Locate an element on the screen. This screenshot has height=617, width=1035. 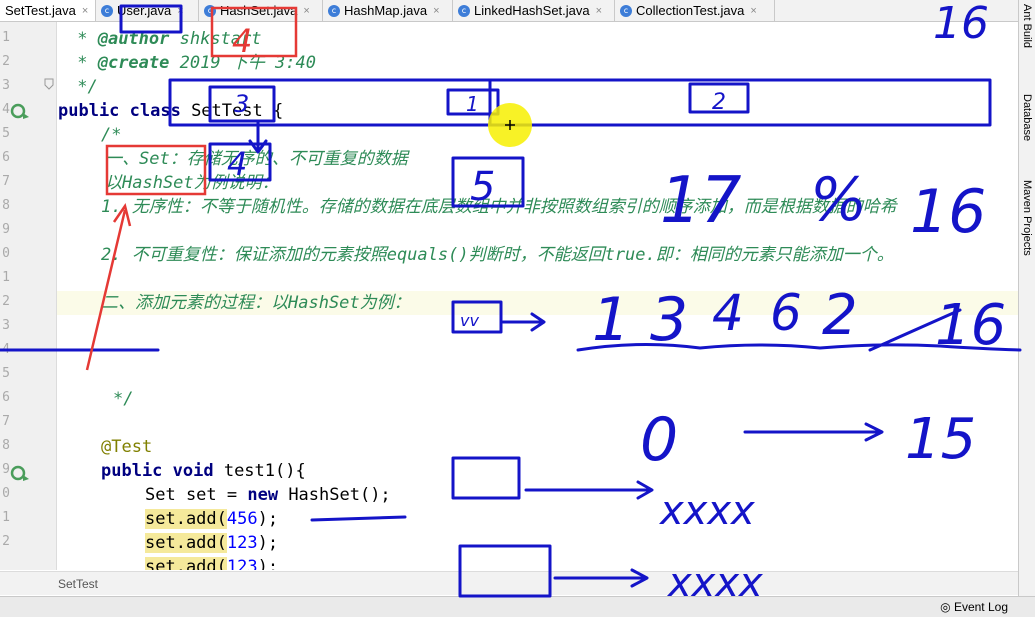
code-line: 二、添加元素的过程：以HashSet为例： is located at coordinates (256, 303).